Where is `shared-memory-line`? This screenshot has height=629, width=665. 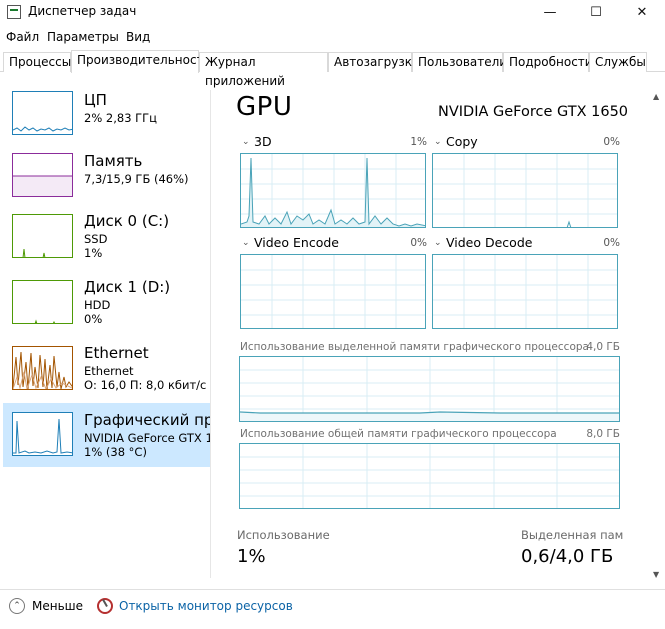 shared-memory-line is located at coordinates (429, 476).